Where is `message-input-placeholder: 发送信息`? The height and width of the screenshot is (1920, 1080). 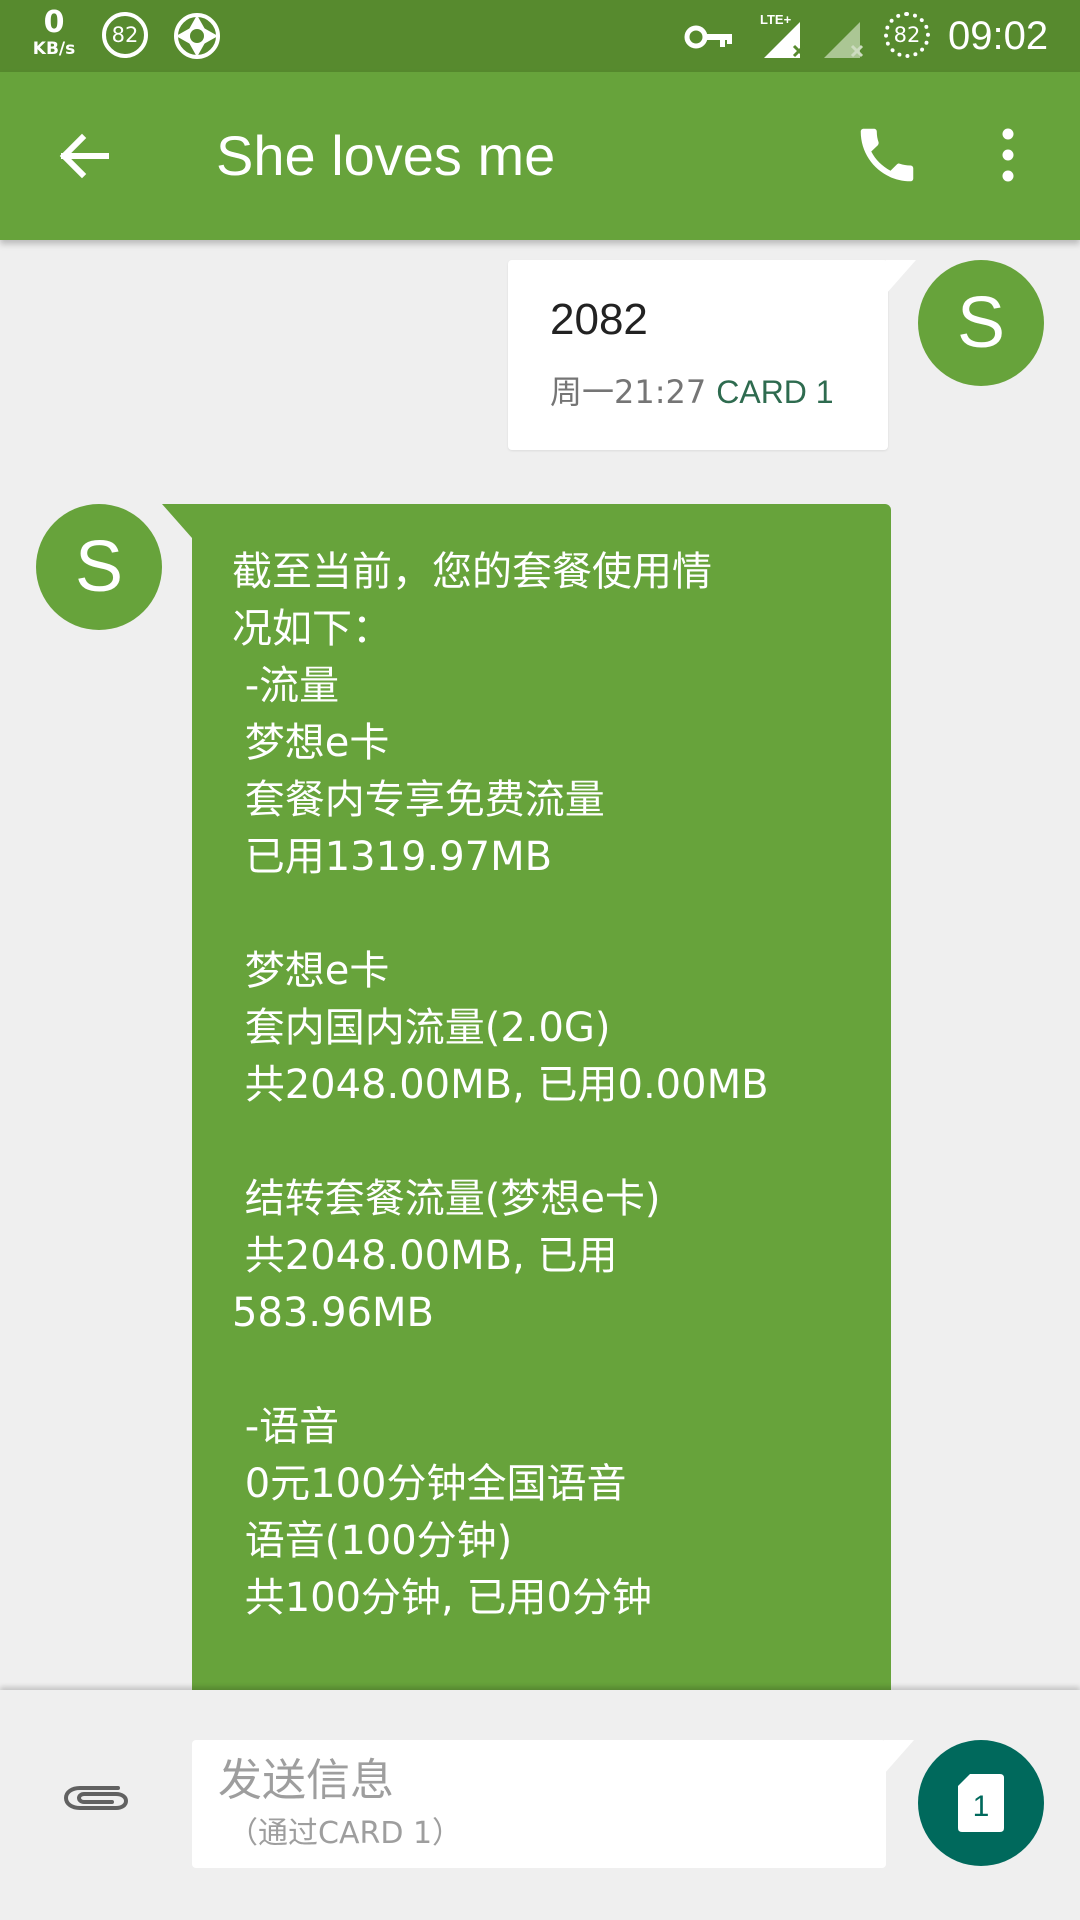
message-input-placeholder: 发送信息 is located at coordinates (306, 1780).